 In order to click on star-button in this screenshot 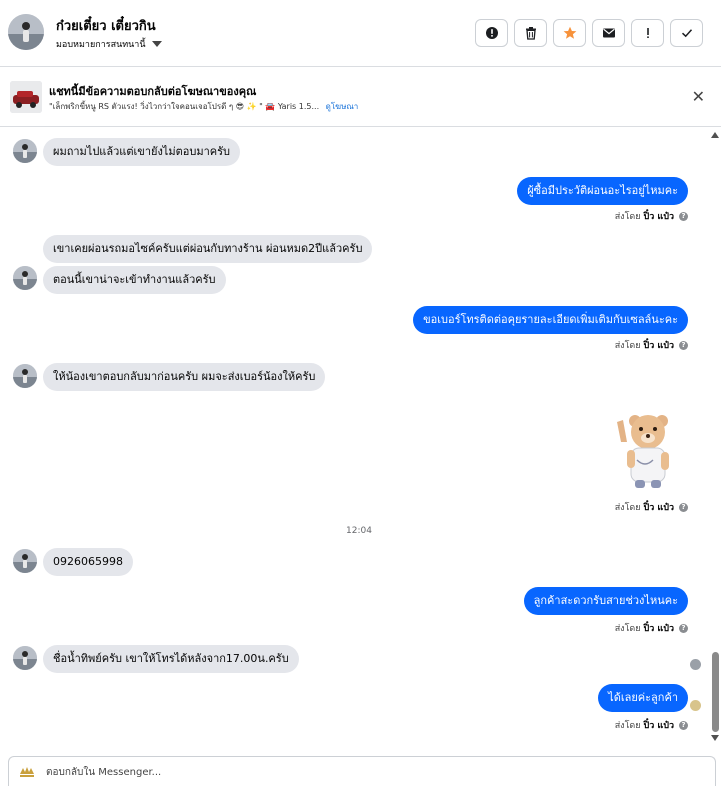, I will do `click(569, 33)`.